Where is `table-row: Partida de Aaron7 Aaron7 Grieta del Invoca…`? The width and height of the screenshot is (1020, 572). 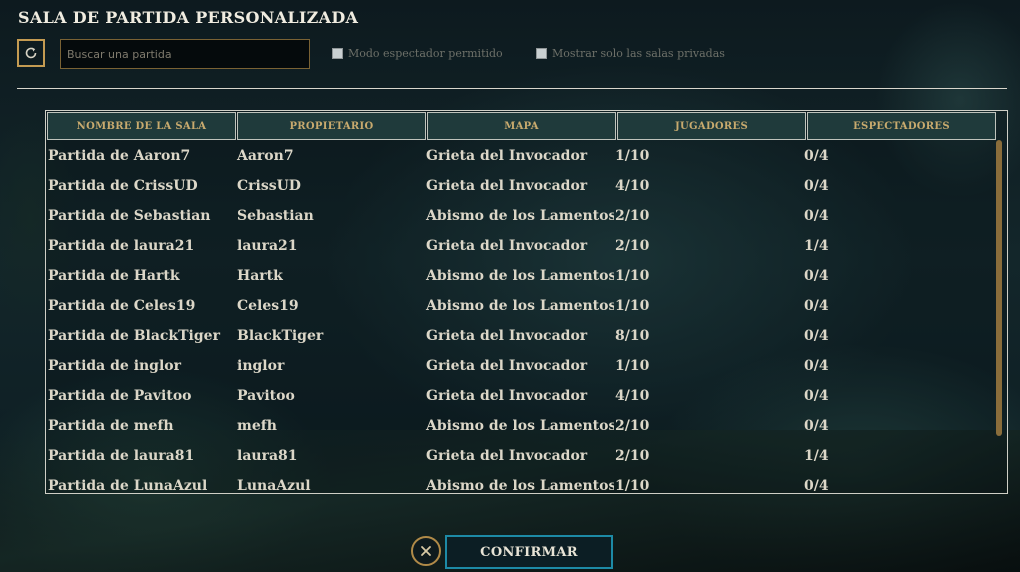
table-row: Partida de Aaron7 Aaron7 Grieta del Invoca… is located at coordinates (519, 156).